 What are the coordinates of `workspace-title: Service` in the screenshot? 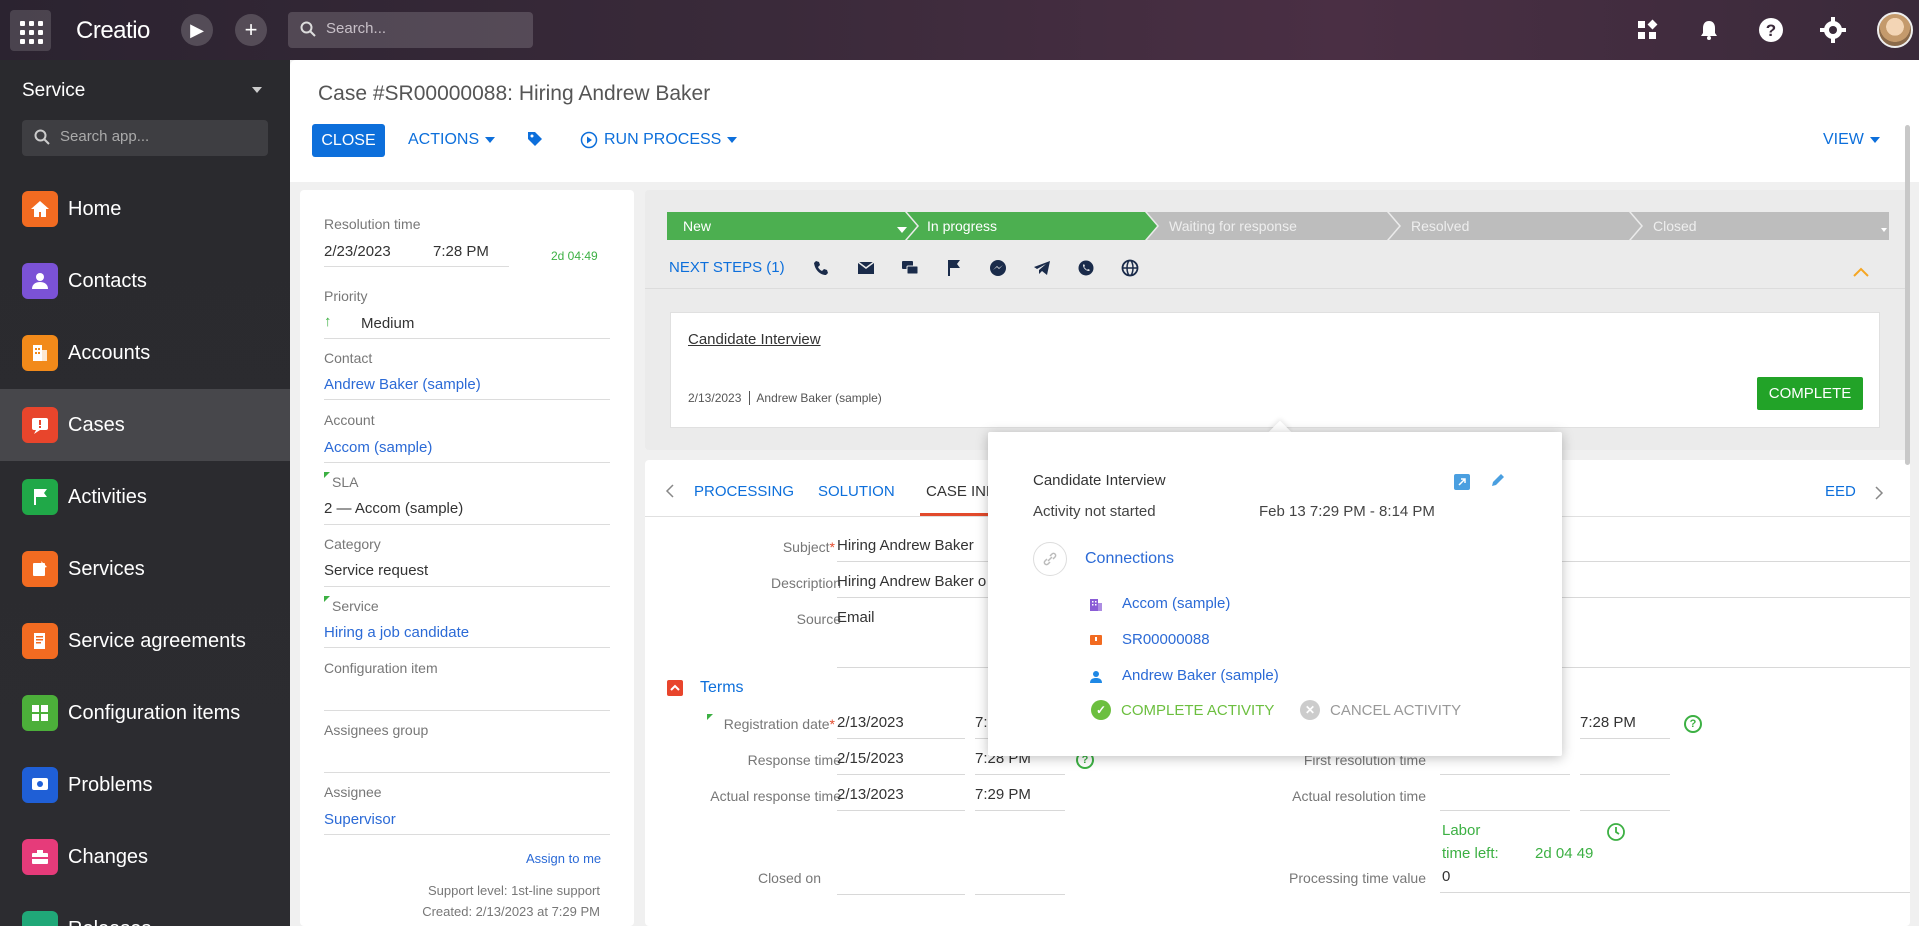 It's located at (53, 91).